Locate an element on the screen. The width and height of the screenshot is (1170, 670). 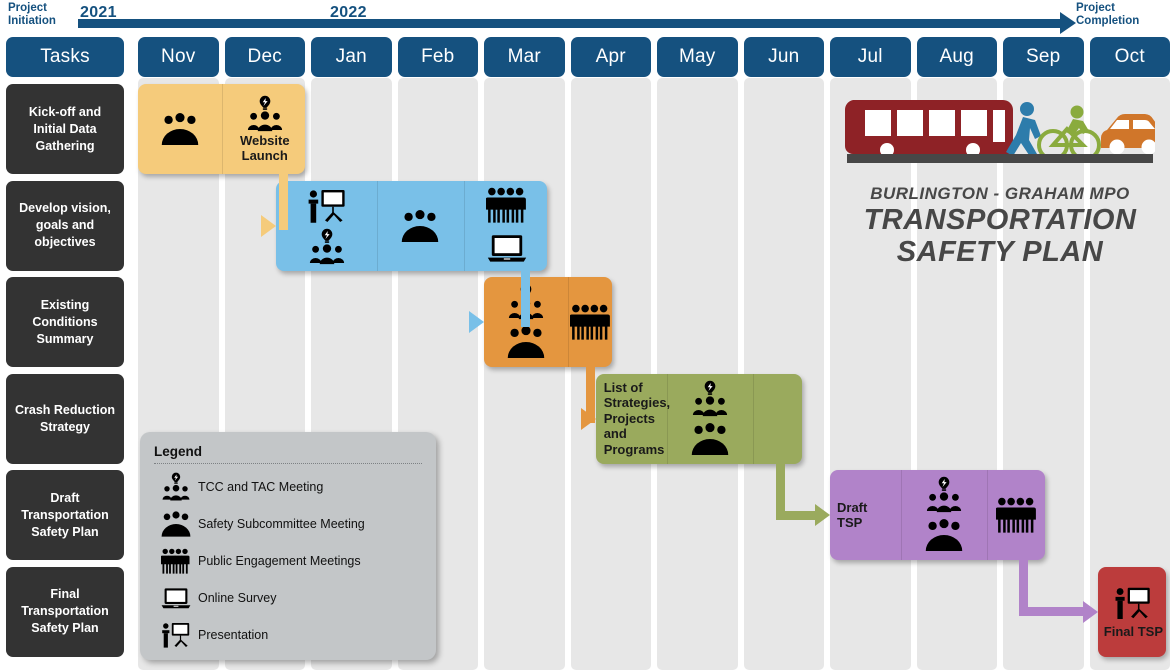
legend-divider is located at coordinates (288, 463).